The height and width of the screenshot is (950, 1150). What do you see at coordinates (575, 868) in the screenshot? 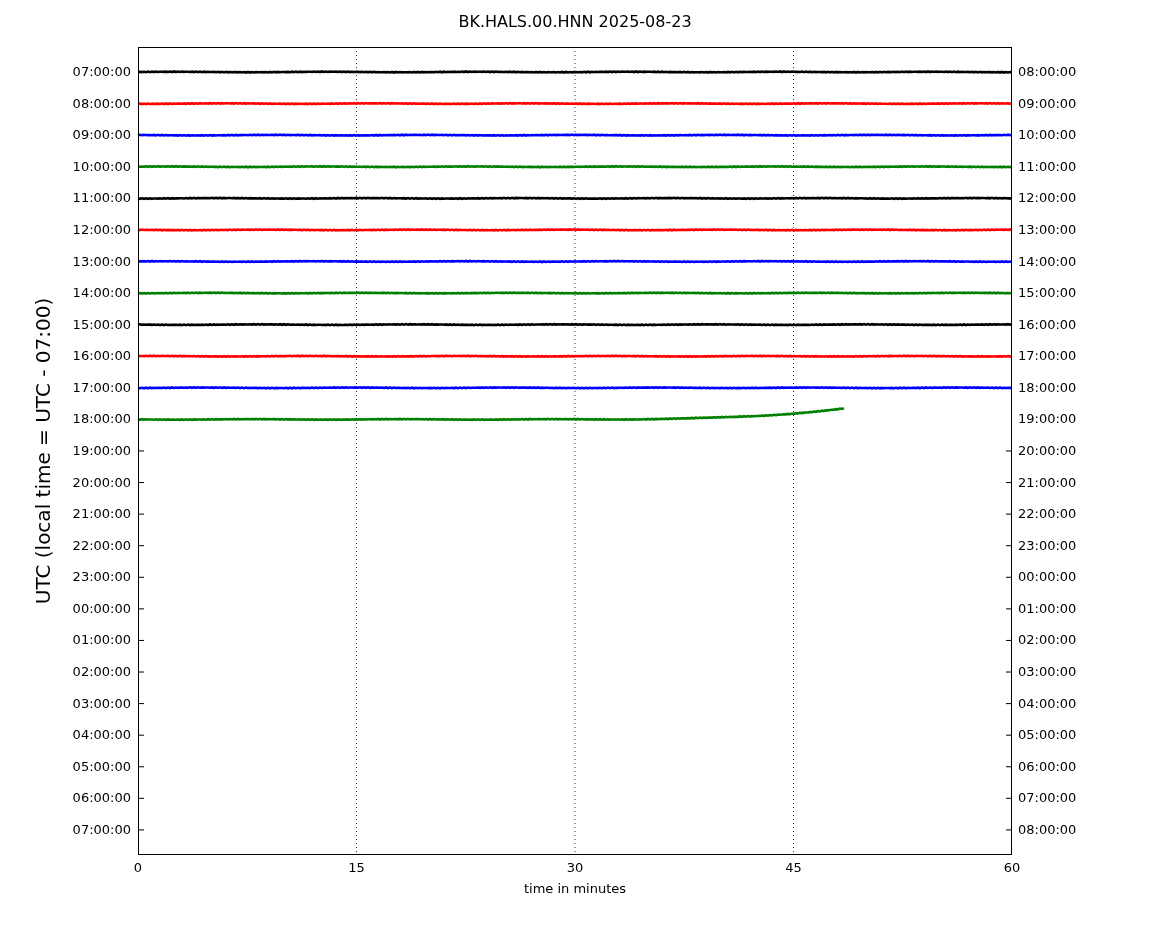
I see `tick-label: 30` at bounding box center [575, 868].